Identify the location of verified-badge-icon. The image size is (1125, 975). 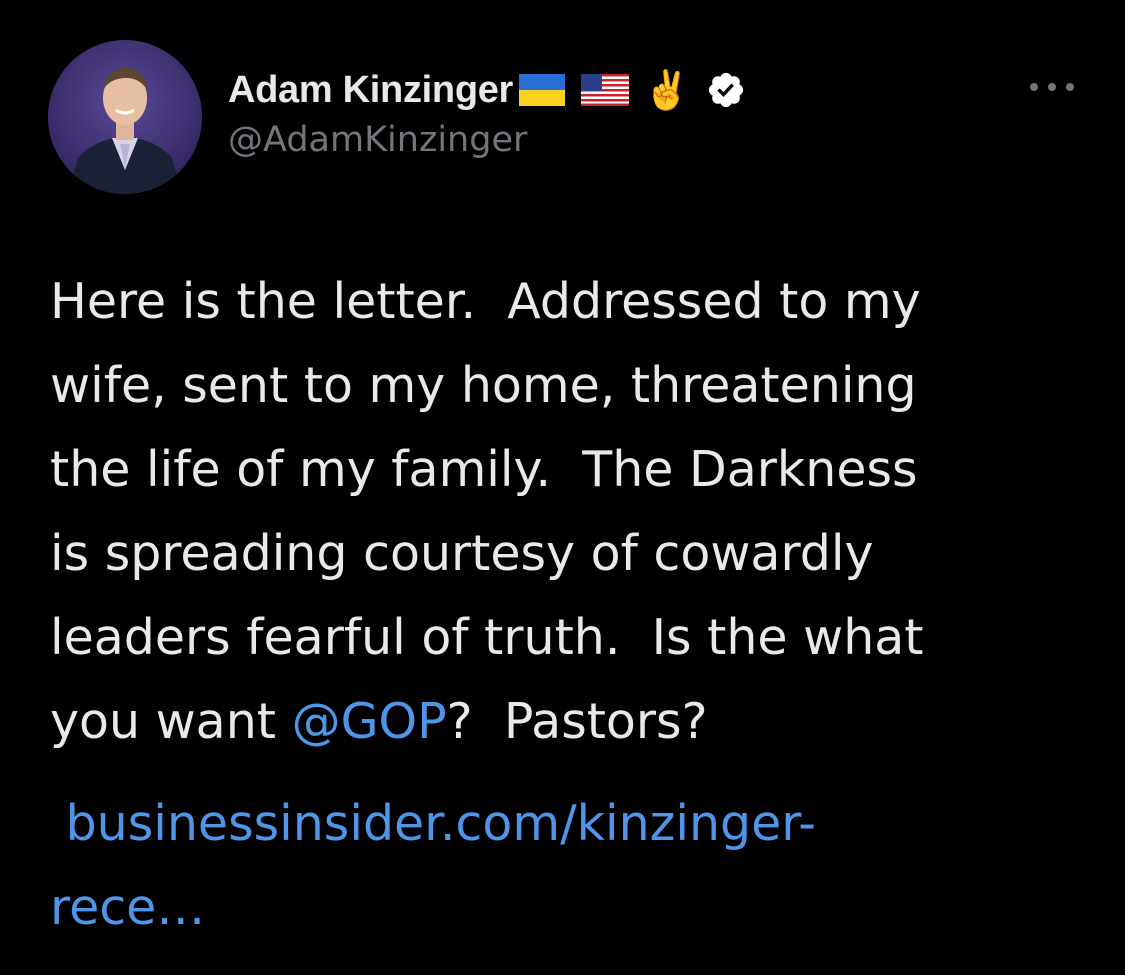
(726, 90).